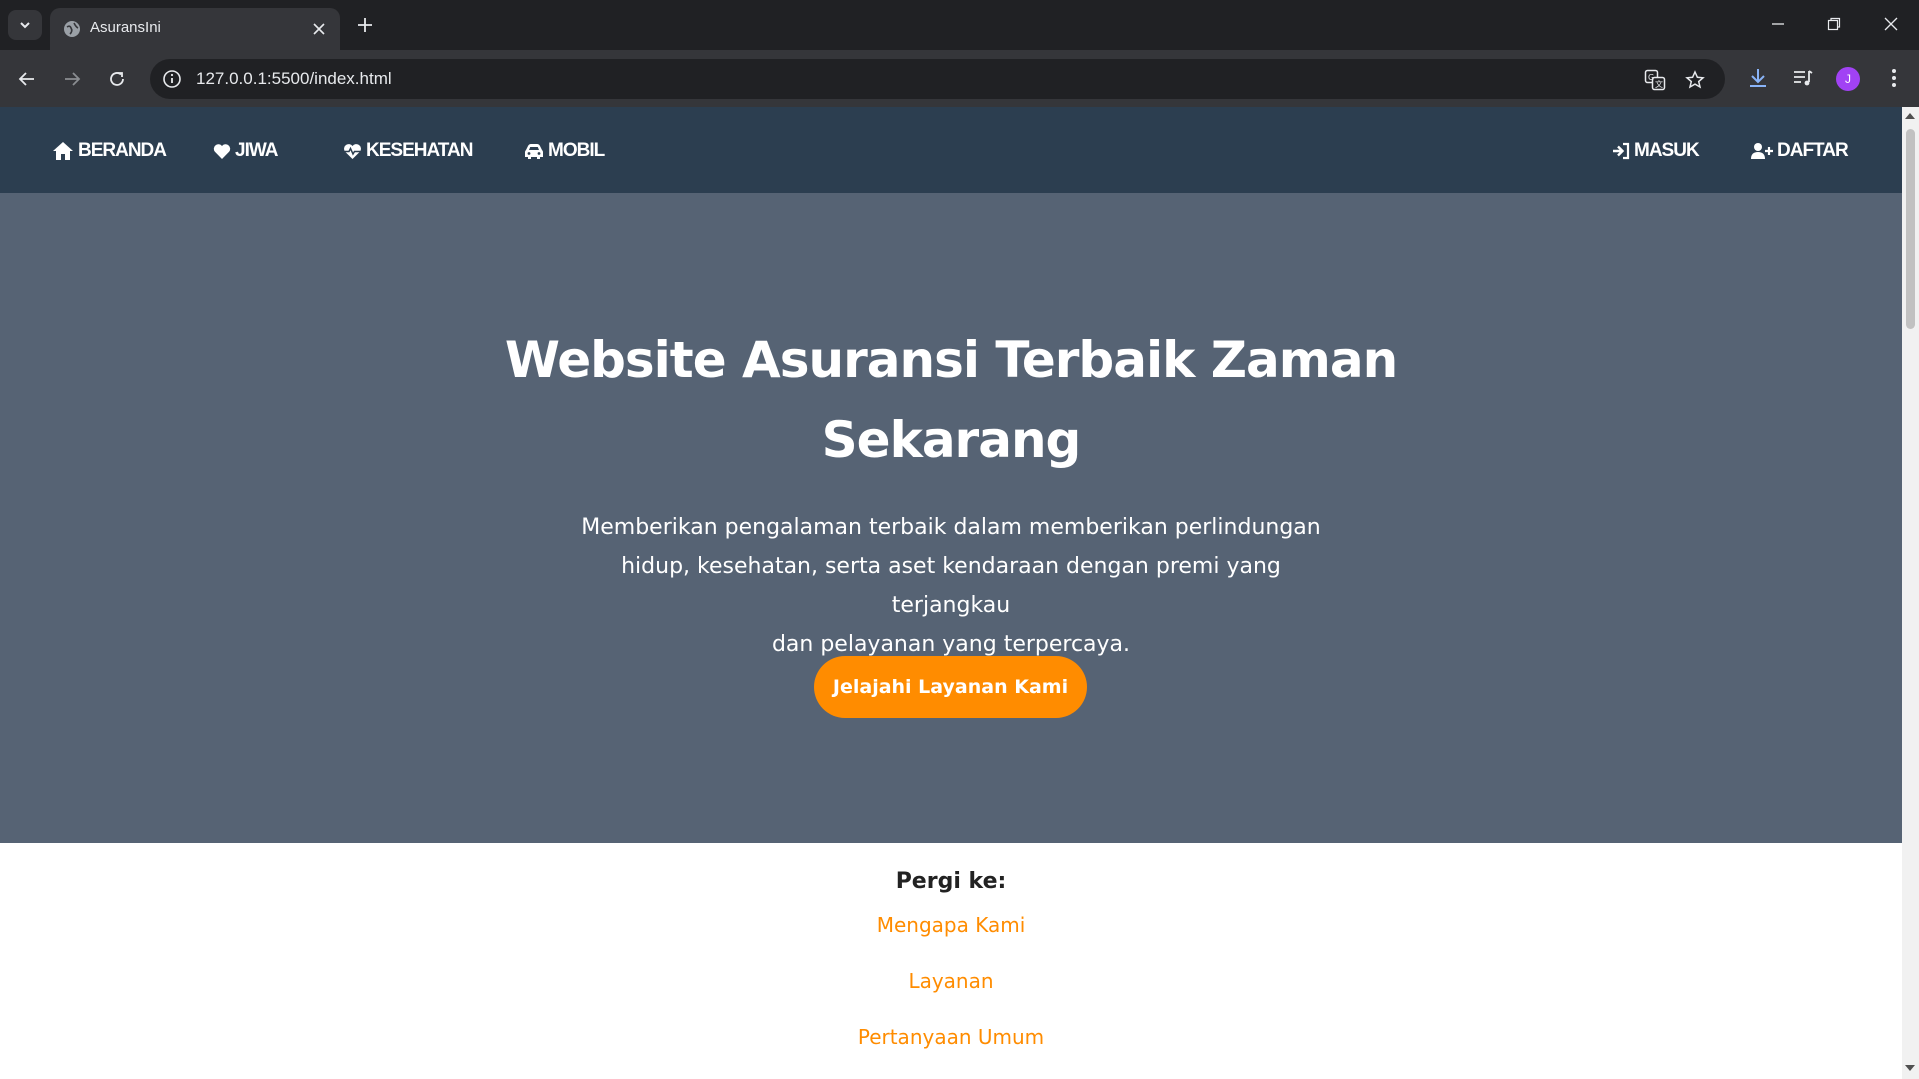 Image resolution: width=1919 pixels, height=1079 pixels. What do you see at coordinates (1910, 229) in the screenshot?
I see `scroll-thumb` at bounding box center [1910, 229].